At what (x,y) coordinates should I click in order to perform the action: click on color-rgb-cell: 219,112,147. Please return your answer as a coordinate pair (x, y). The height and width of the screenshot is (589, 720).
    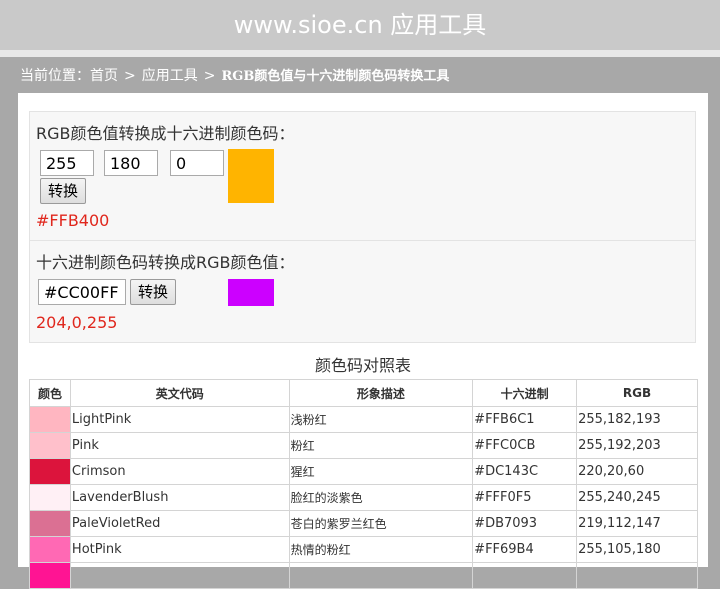
    Looking at the image, I should click on (637, 523).